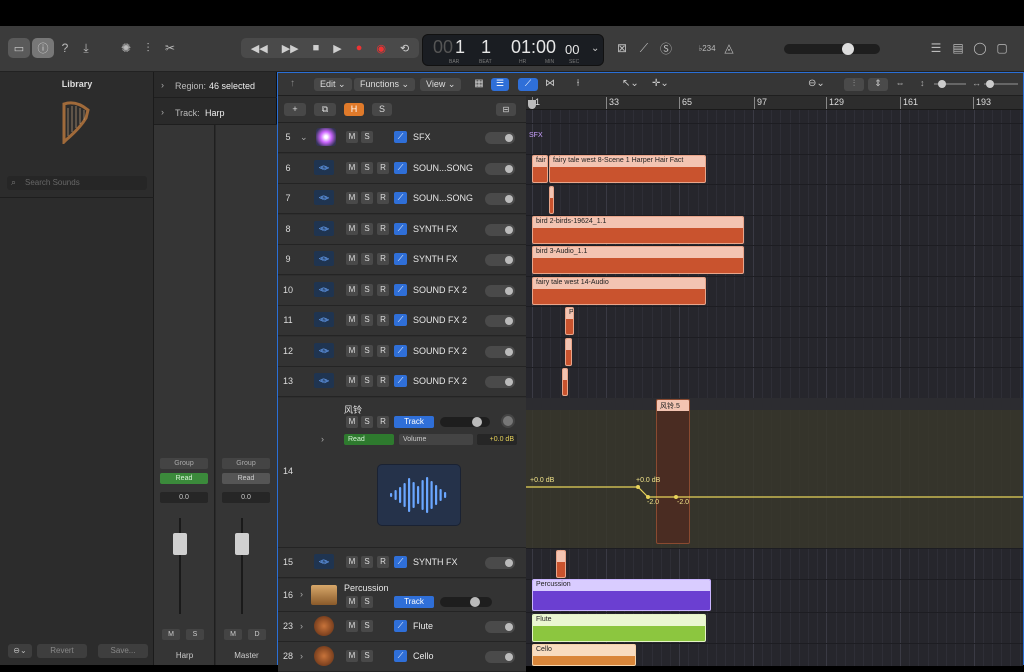 The image size is (1024, 672). I want to click on track-header: 13 ⫷⫸ M S R ⟋ SOUND FX 2, so click(402, 382).